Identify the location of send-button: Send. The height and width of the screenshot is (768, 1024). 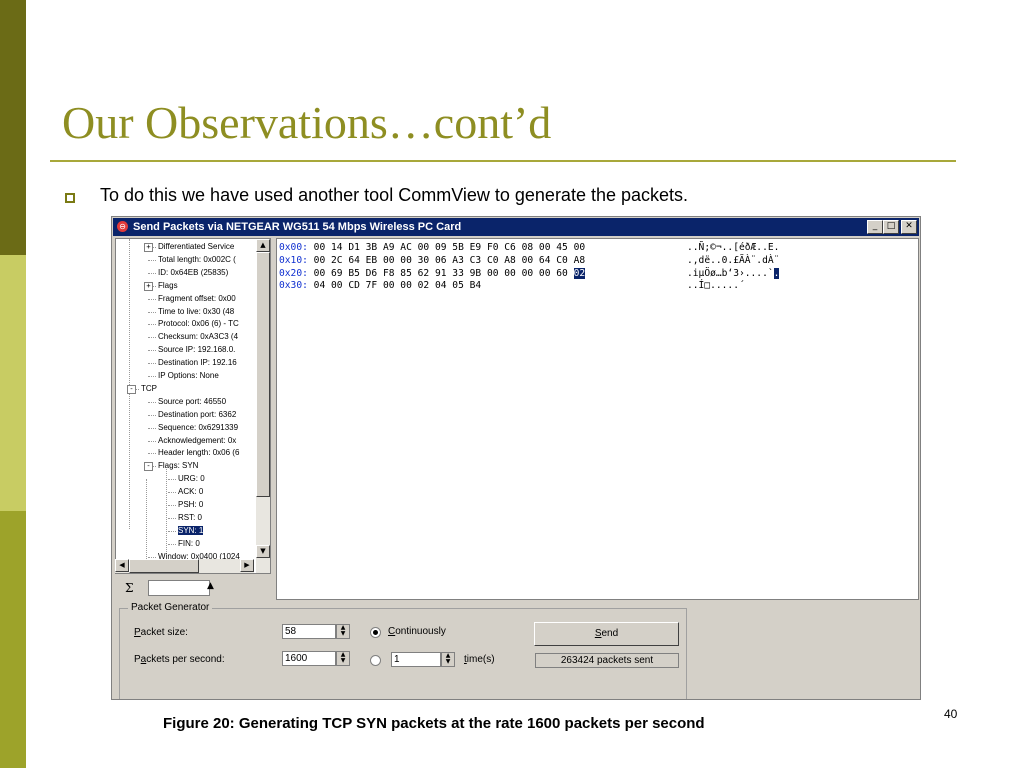
(606, 634).